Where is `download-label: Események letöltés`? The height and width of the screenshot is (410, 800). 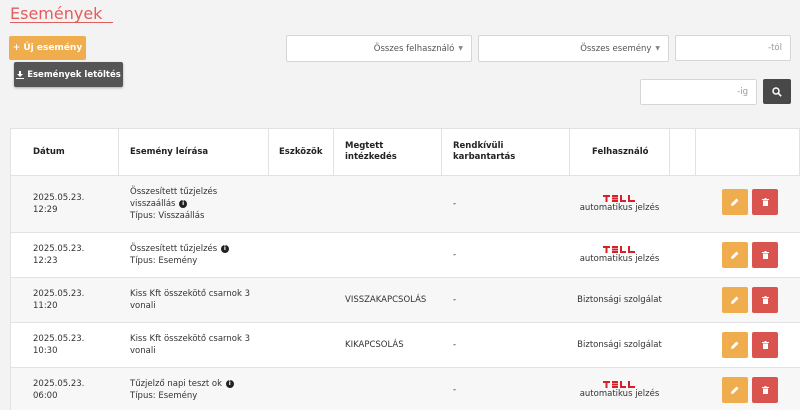
download-label: Események letöltés is located at coordinates (74, 74).